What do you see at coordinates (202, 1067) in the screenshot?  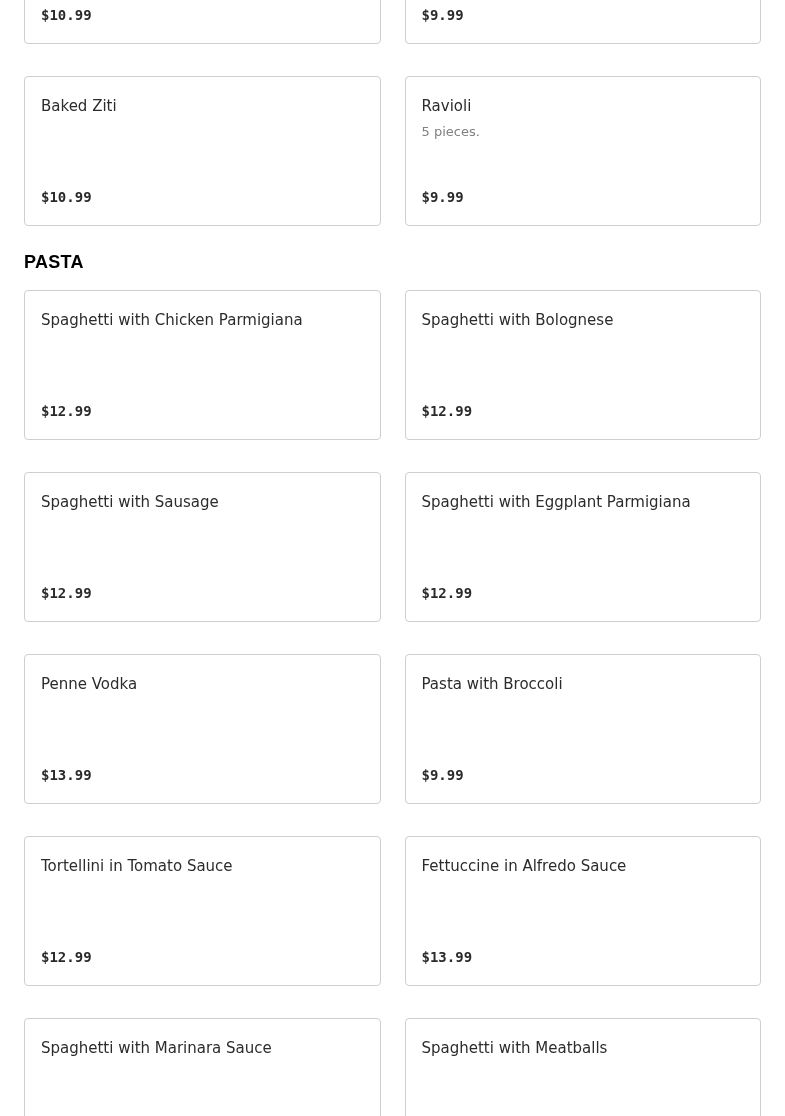 I see `menu-item-card: Spaghetti with Marinara Sauce` at bounding box center [202, 1067].